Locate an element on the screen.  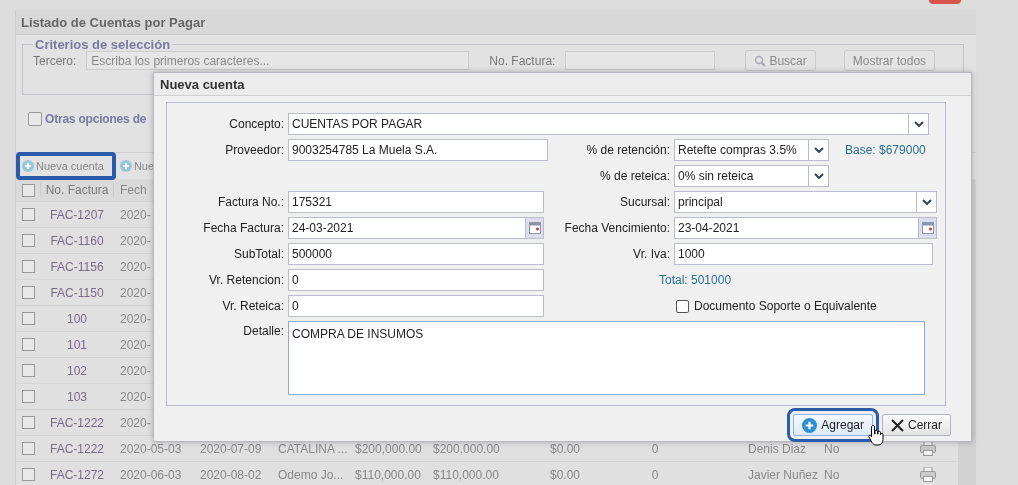
concepto-dropdown: CUENTAS POR PAGAR is located at coordinates (608, 124).